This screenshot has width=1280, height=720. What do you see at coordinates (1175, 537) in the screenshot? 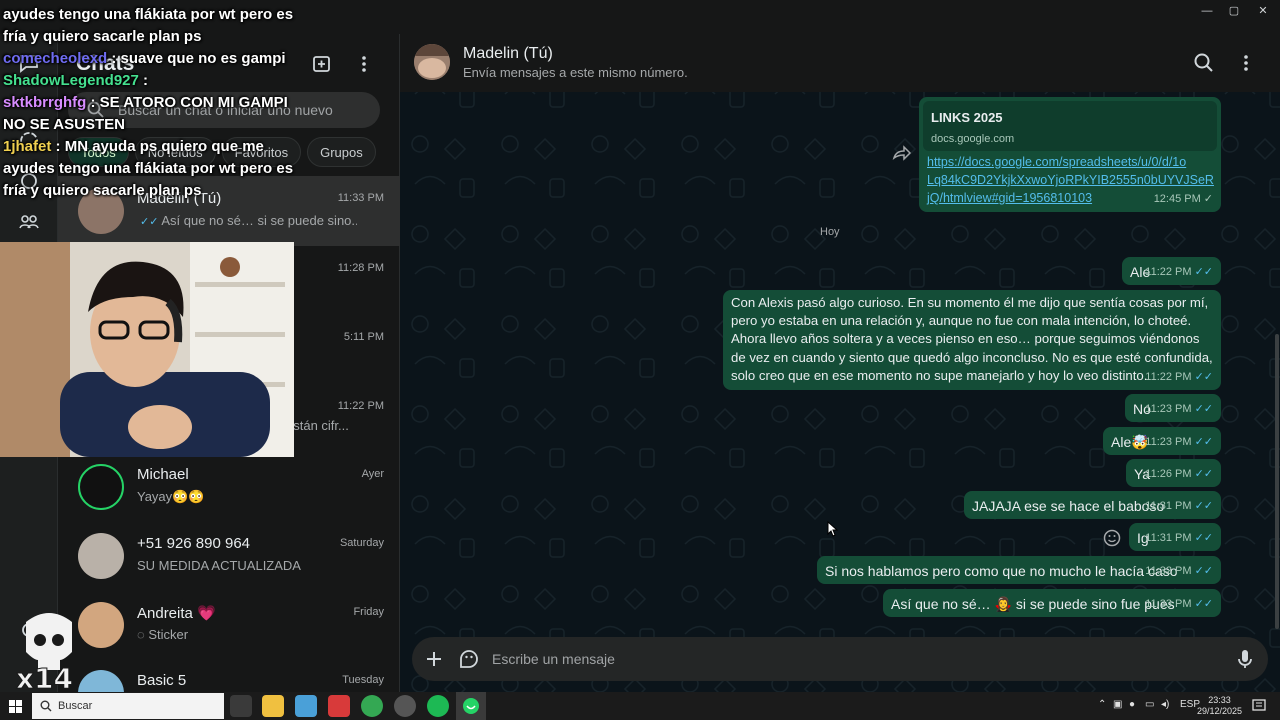
I see `message-bubble: Ig 11:31 PM ✓✓` at bounding box center [1175, 537].